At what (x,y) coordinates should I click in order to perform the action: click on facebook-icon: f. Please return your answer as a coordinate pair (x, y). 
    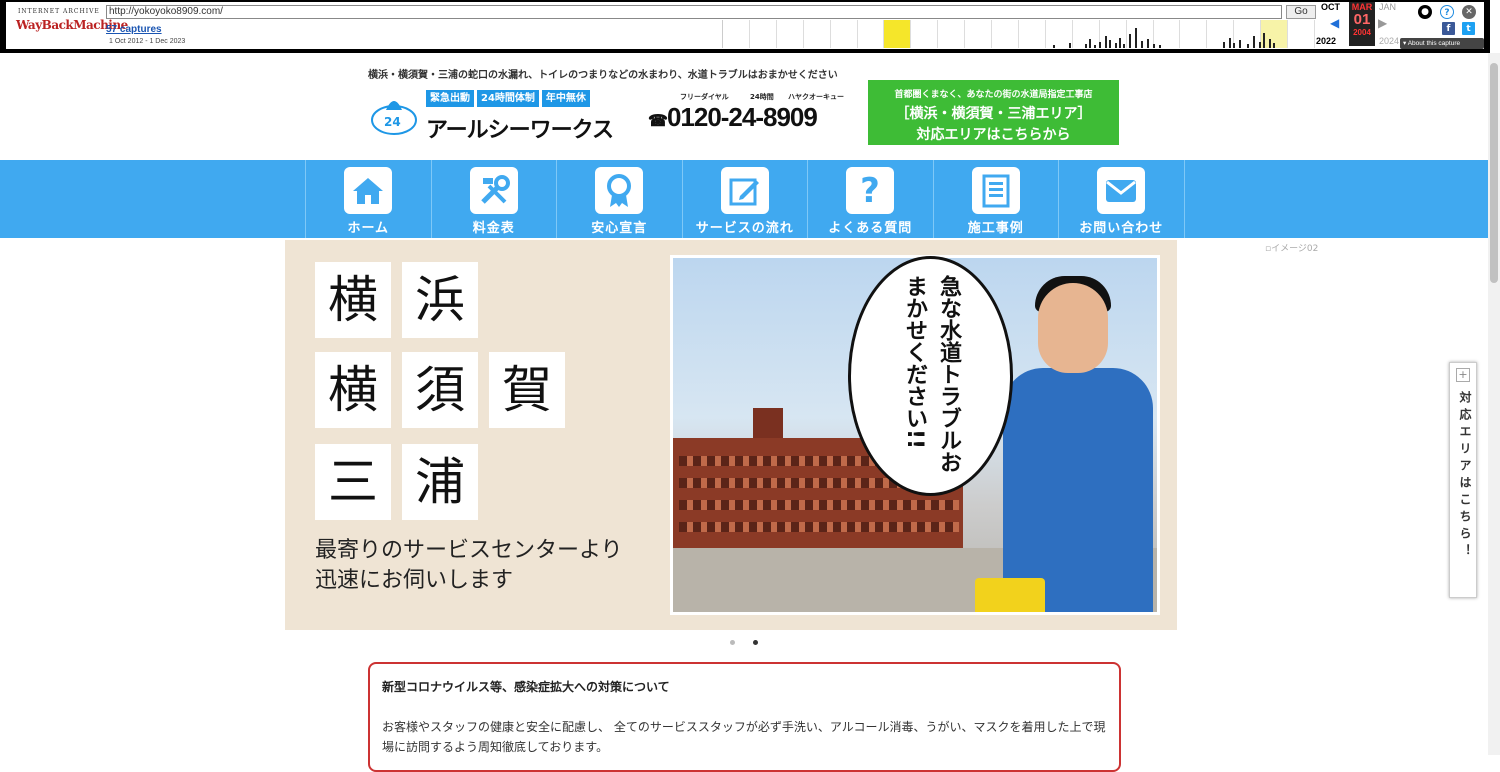
    Looking at the image, I should click on (1448, 28).